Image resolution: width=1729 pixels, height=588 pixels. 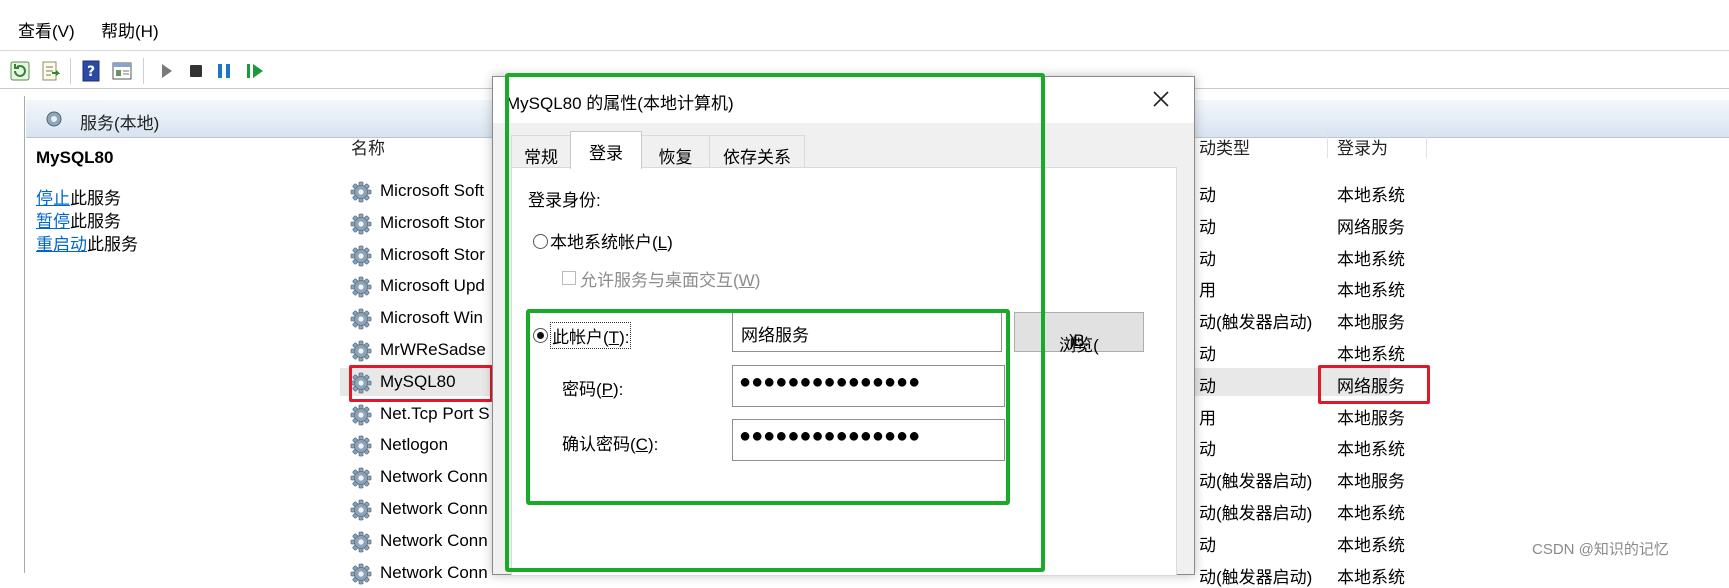 I want to click on stop-service-icon, so click(x=196, y=71).